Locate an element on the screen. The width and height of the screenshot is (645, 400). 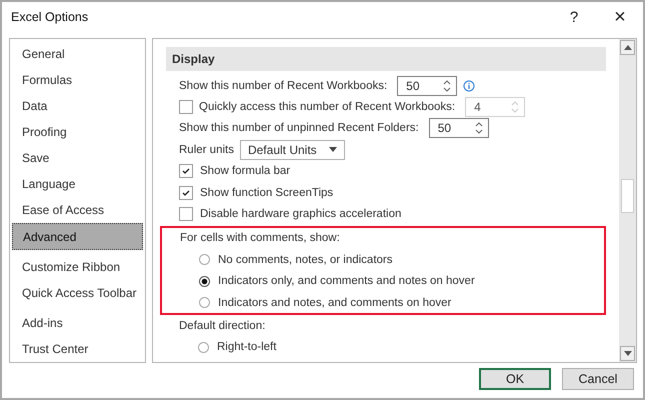
scroll-down-icon is located at coordinates (627, 353).